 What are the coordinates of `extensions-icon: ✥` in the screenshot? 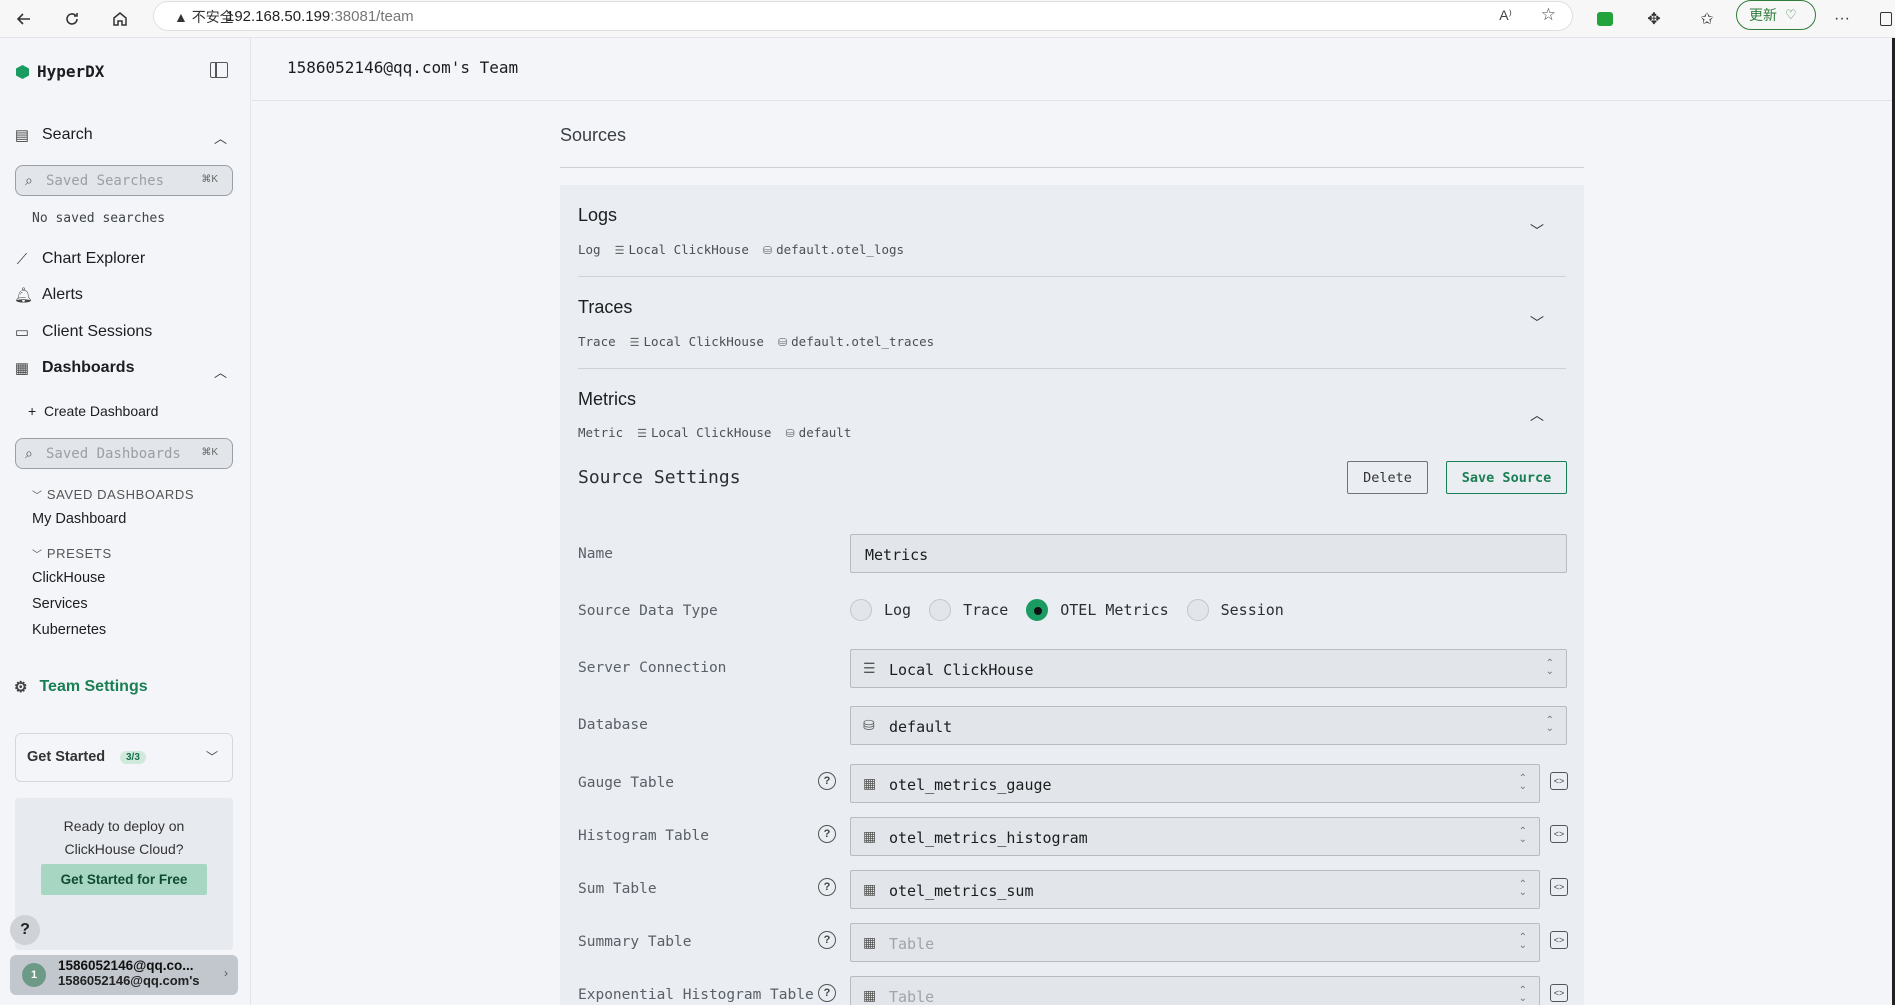 It's located at (1654, 19).